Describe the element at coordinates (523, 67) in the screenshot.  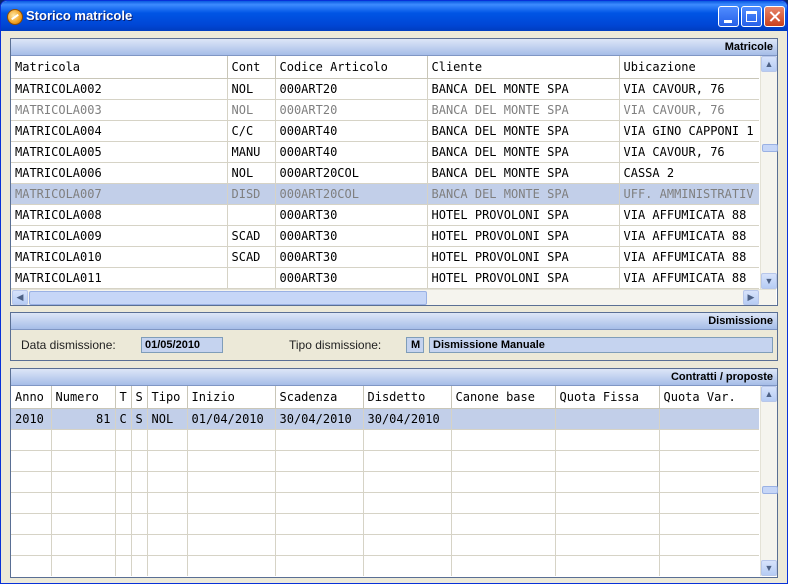
I see `column-header: Cliente` at that location.